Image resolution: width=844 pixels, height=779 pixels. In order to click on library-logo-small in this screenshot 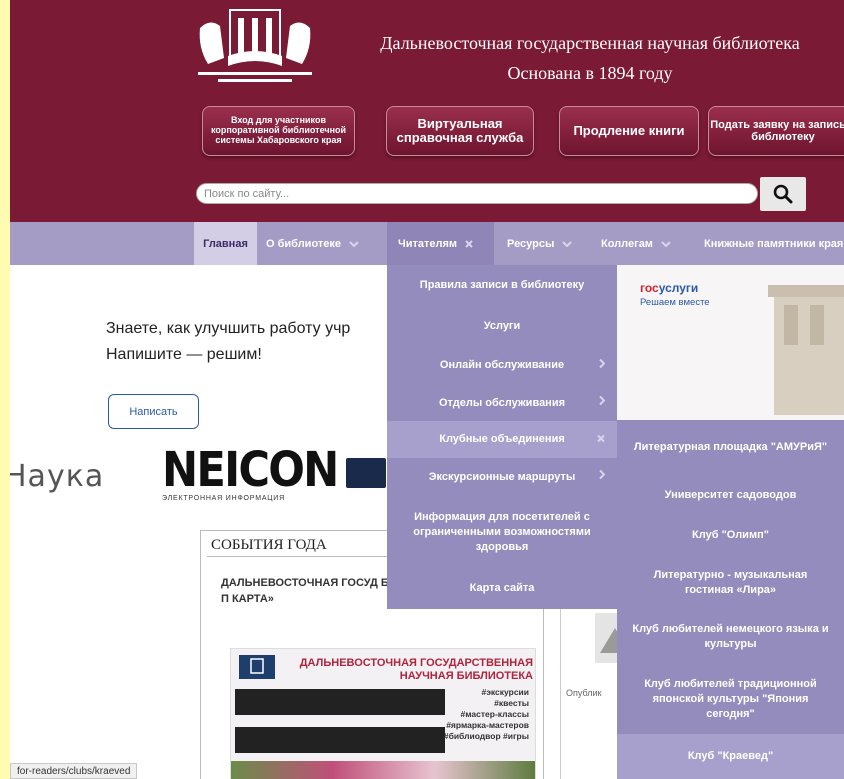, I will do `click(257, 667)`.